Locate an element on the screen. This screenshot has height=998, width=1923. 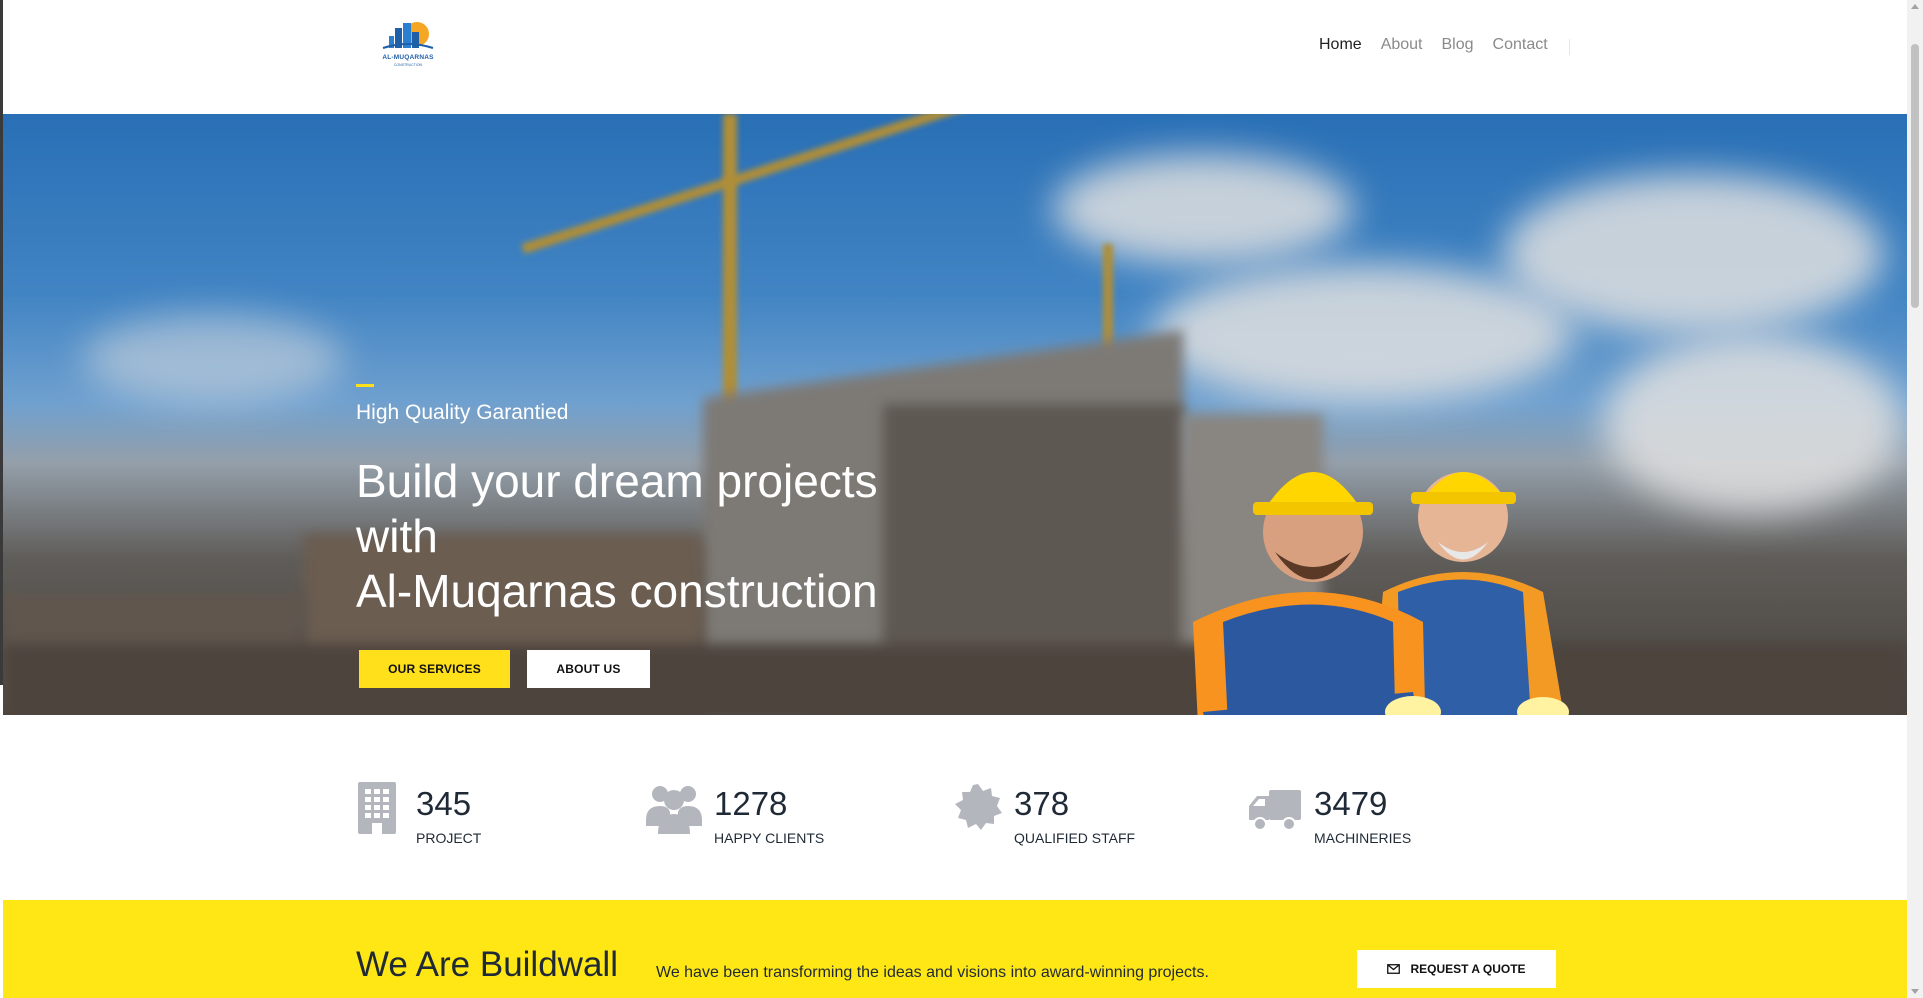
stat-value: 378 is located at coordinates (1042, 803).